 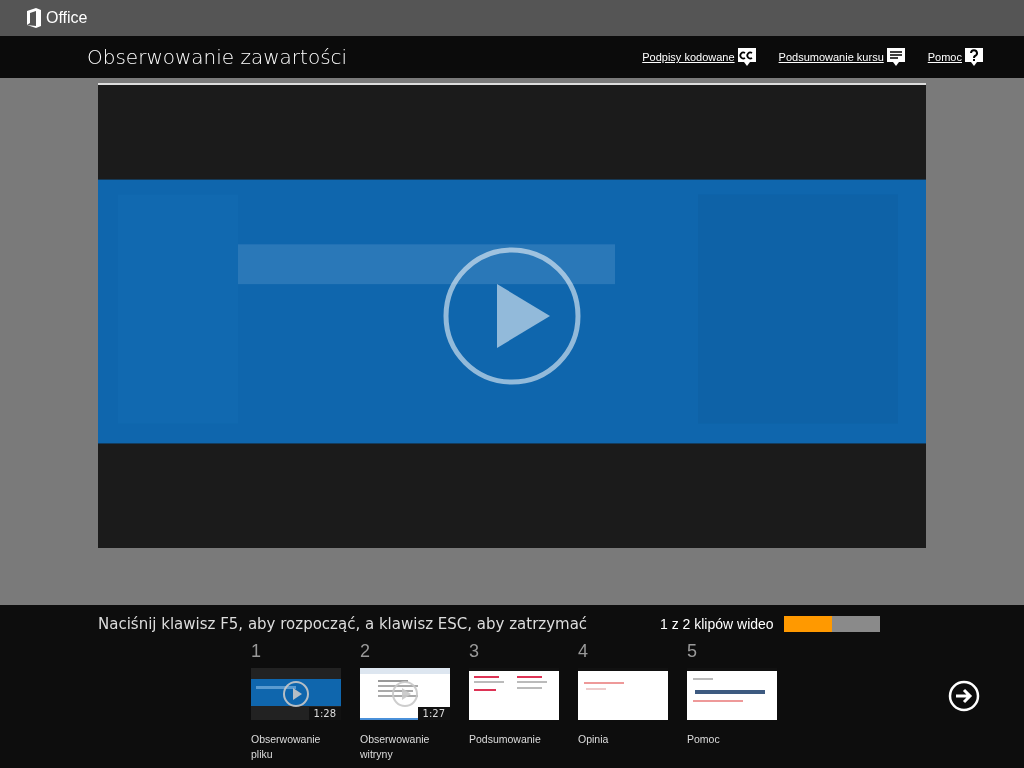 I want to click on page-title: Obserwowanie zawartości, so click(x=217, y=57).